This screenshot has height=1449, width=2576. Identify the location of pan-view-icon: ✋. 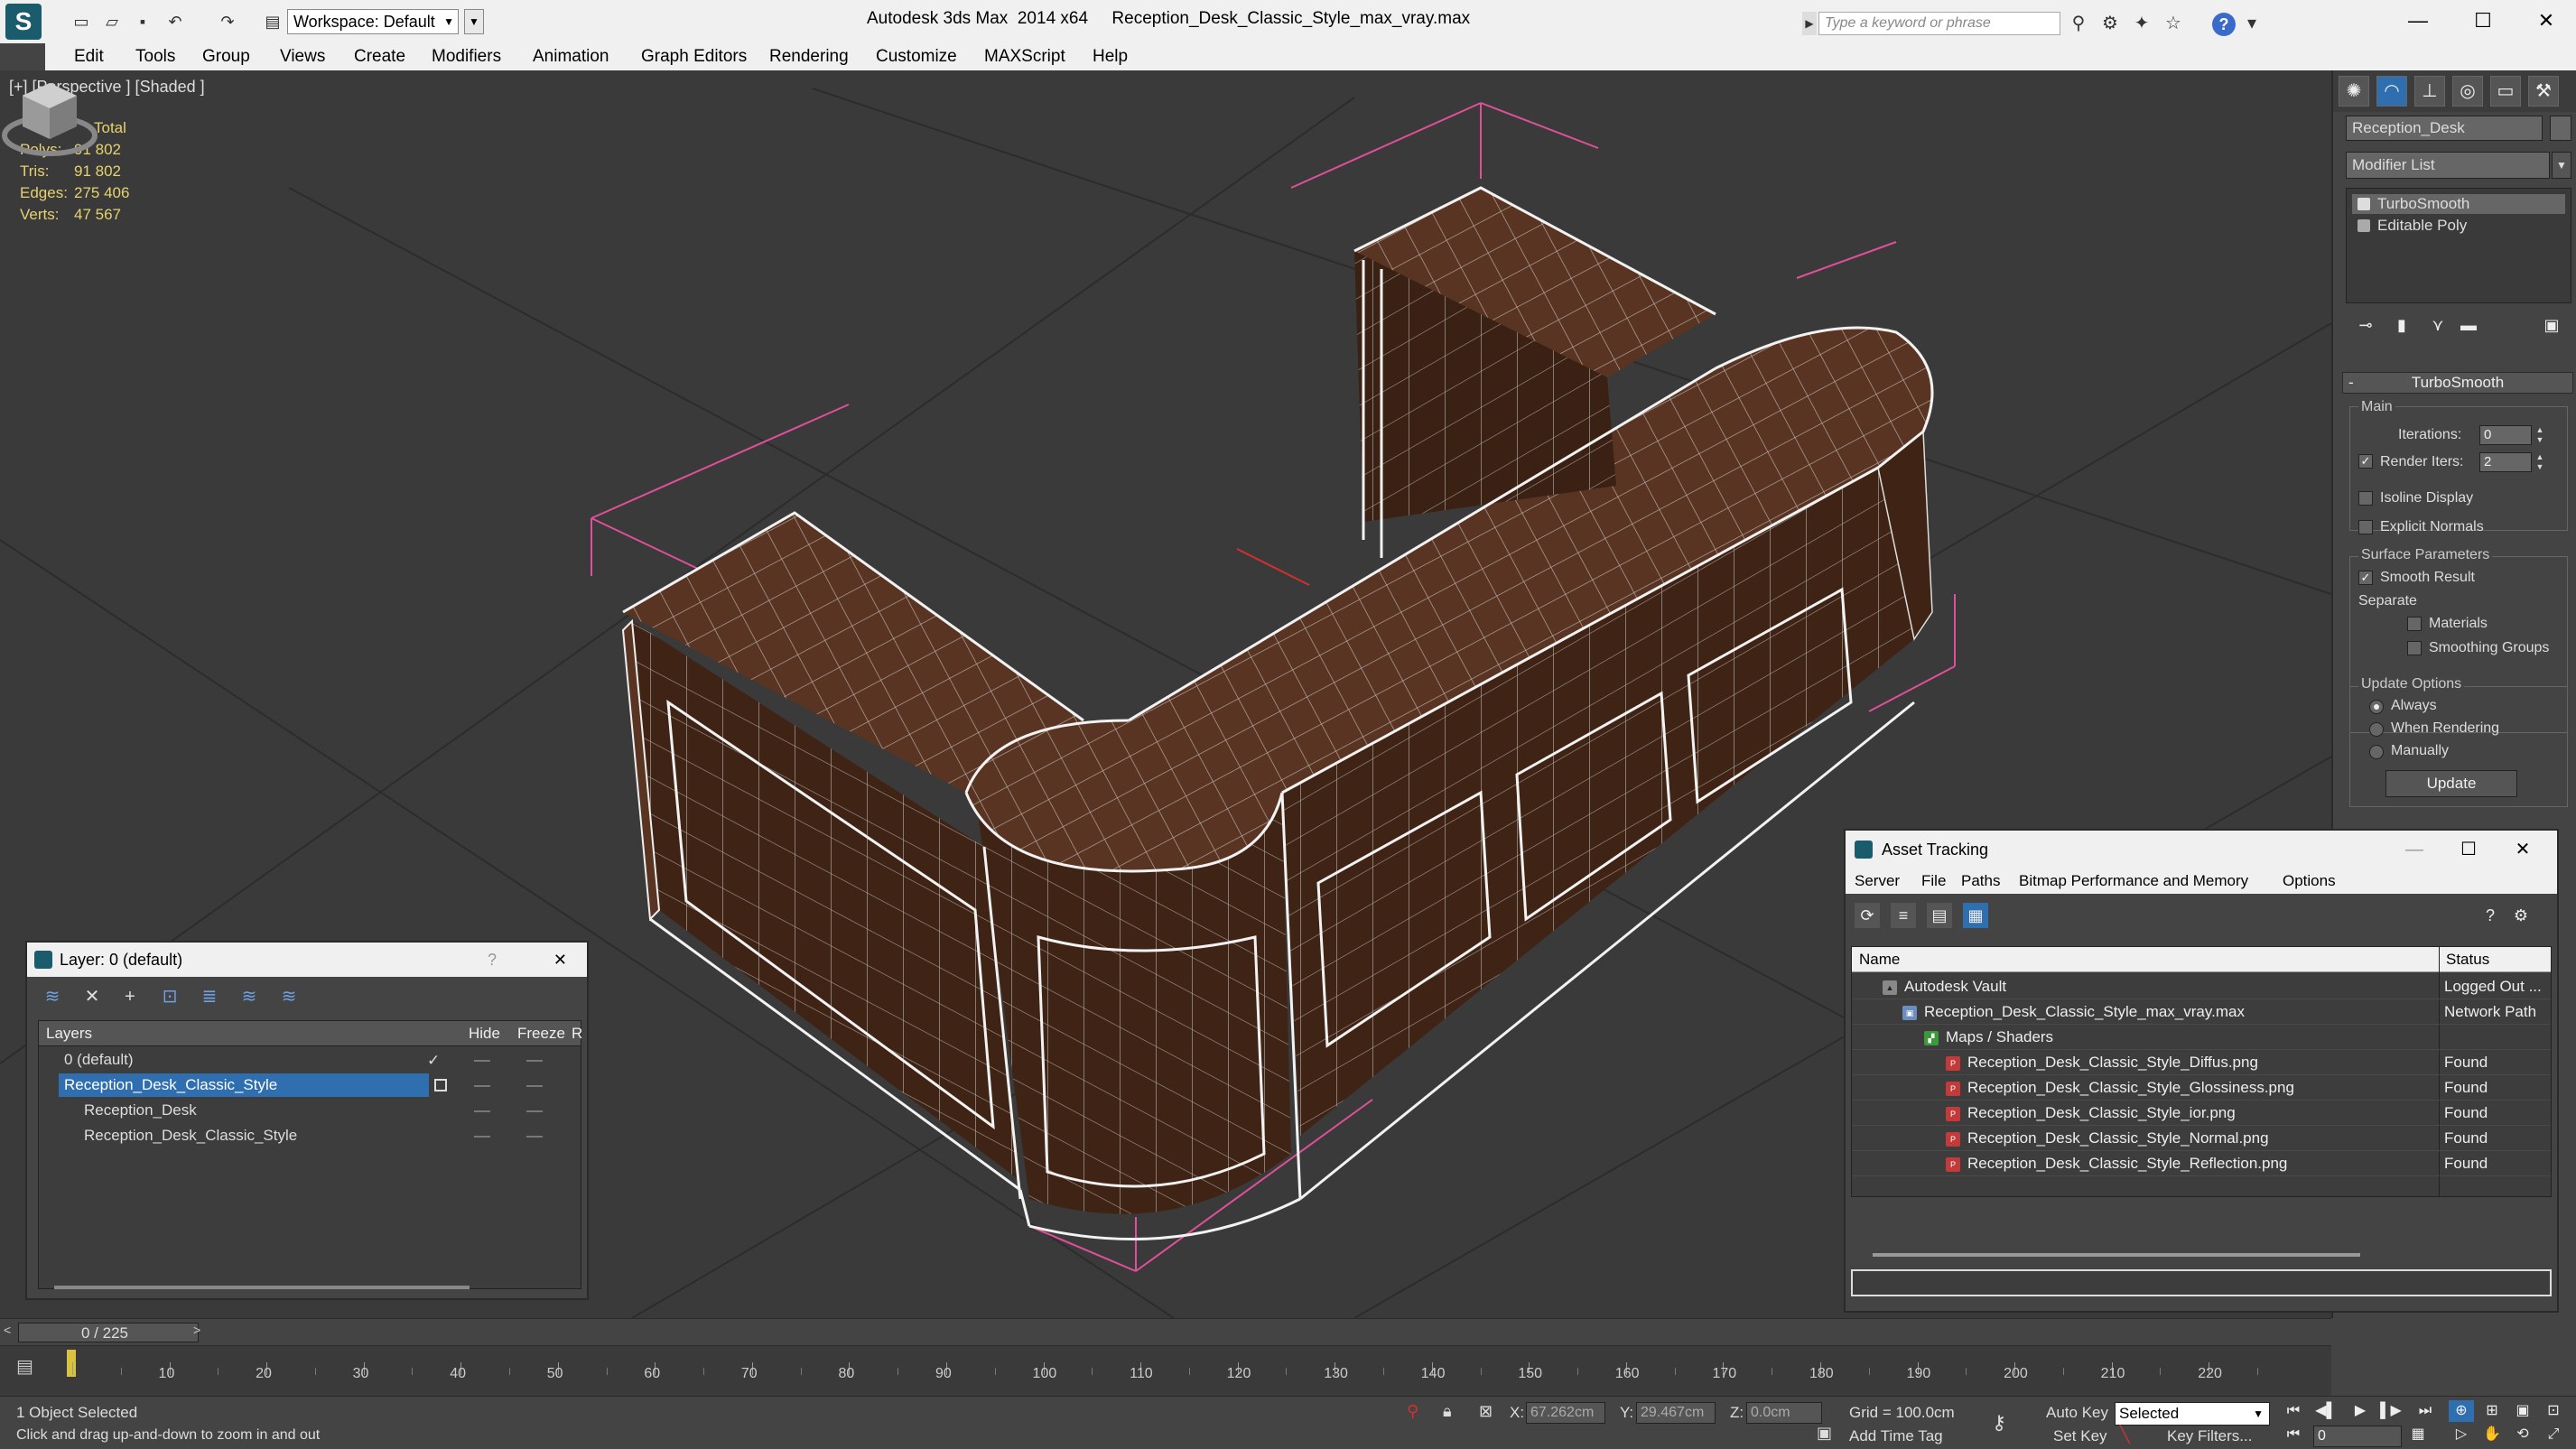
(2492, 1434).